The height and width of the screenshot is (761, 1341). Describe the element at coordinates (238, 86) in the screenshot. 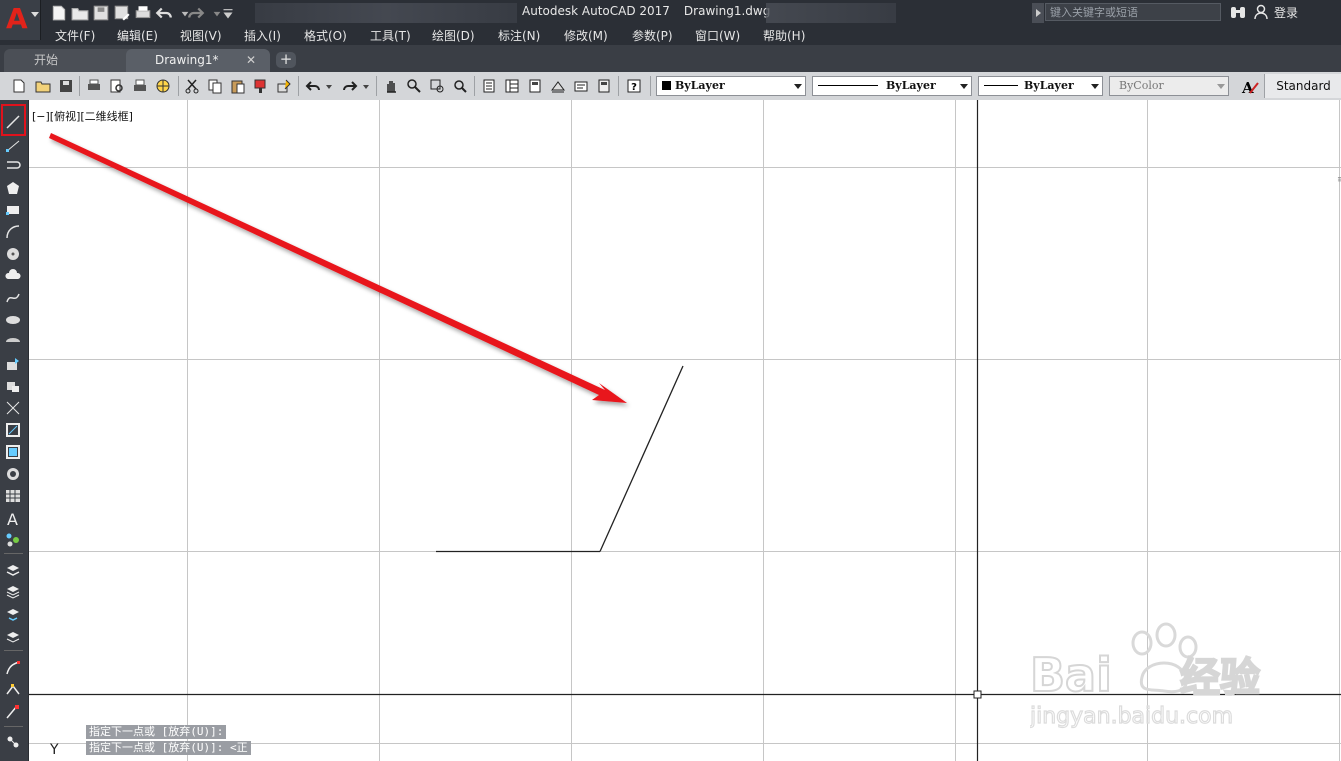

I see `paste-icon` at that location.